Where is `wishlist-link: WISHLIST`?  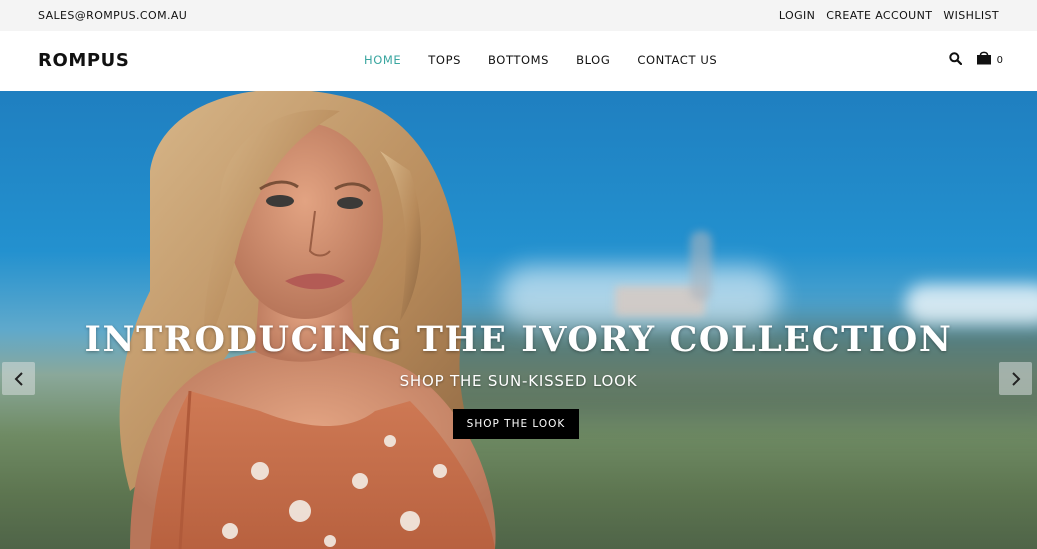
wishlist-link: WISHLIST is located at coordinates (971, 15).